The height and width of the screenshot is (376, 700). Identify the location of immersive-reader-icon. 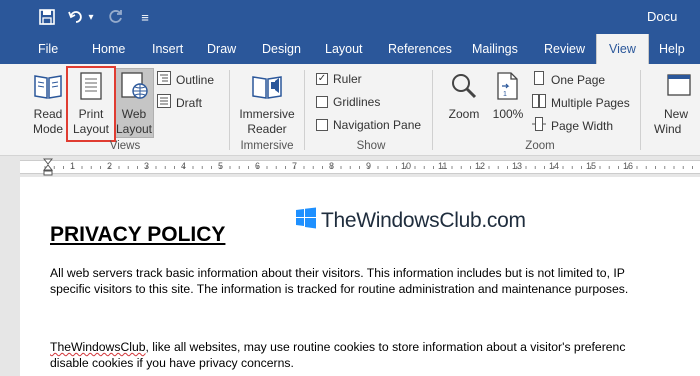
(267, 88).